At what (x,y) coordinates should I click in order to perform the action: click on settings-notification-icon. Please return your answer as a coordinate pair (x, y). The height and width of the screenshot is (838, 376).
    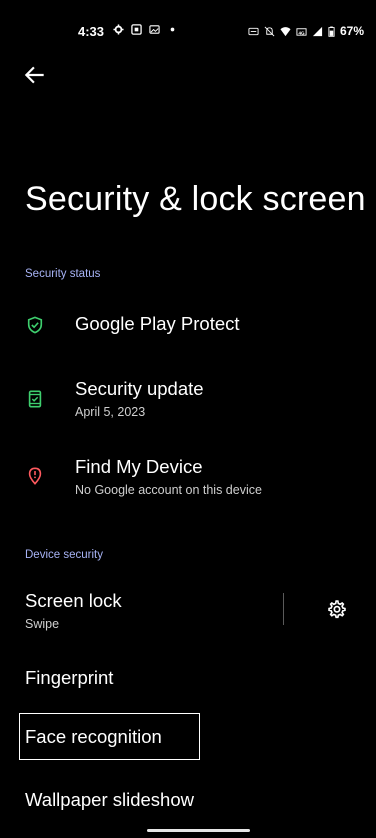
    Looking at the image, I should click on (118, 29).